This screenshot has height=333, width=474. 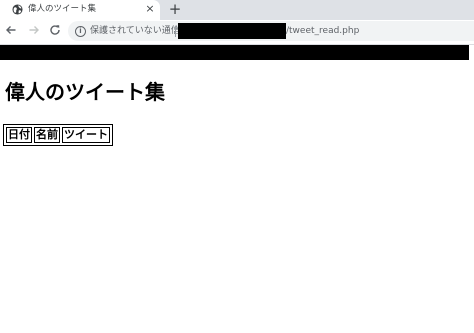 I want to click on address-bar: i 保護されていない通信 /tweet_read.php, so click(x=271, y=31).